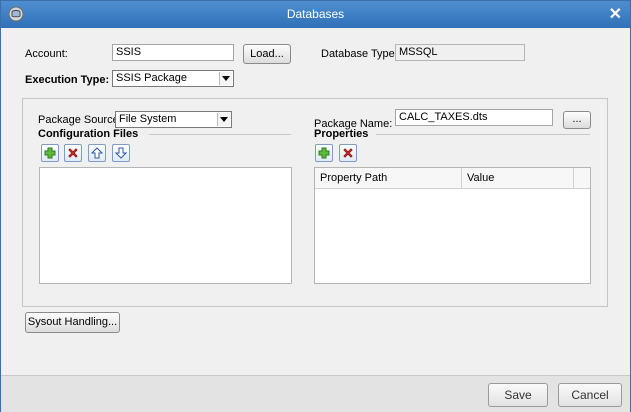 Image resolution: width=631 pixels, height=412 pixels. What do you see at coordinates (460, 52) in the screenshot?
I see `database-type-field: MSSQL` at bounding box center [460, 52].